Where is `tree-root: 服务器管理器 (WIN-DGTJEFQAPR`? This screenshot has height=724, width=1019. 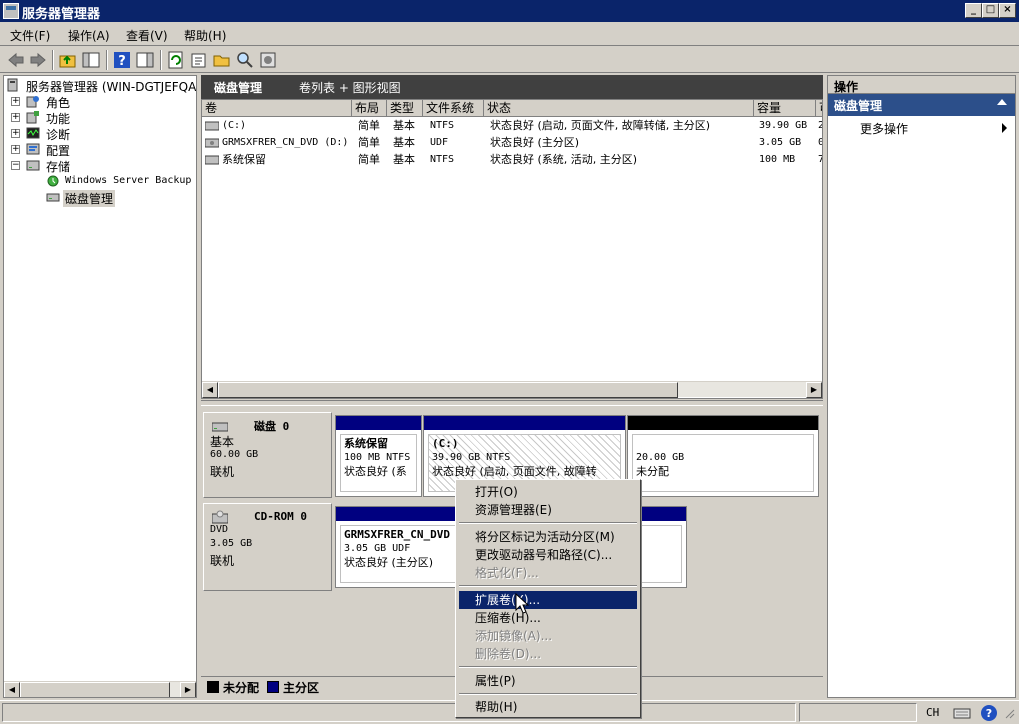 tree-root: 服务器管理器 (WIN-DGTJEFQAPR is located at coordinates (101, 86).